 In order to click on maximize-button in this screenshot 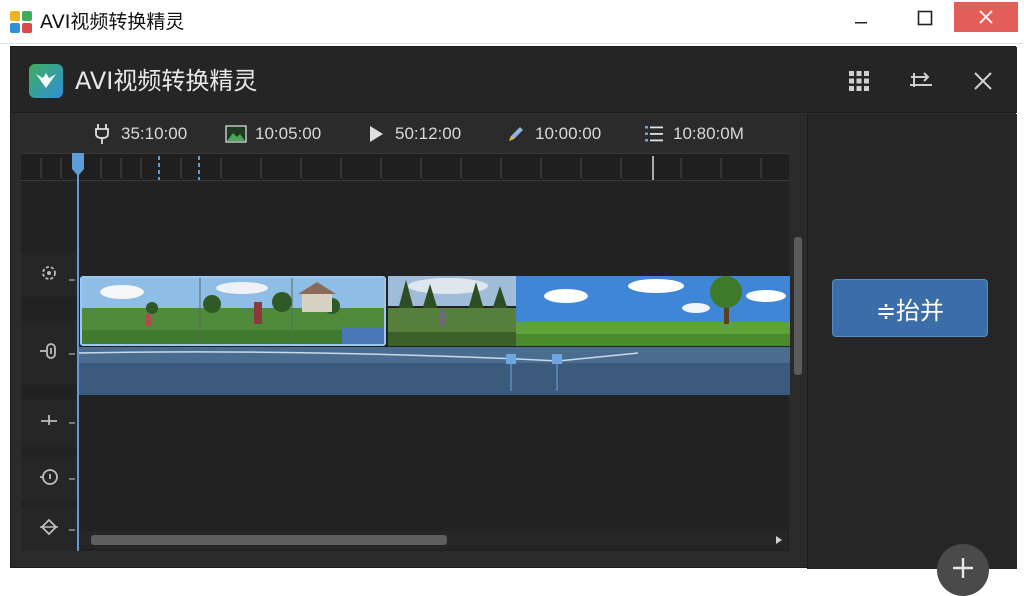, I will do `click(925, 18)`.